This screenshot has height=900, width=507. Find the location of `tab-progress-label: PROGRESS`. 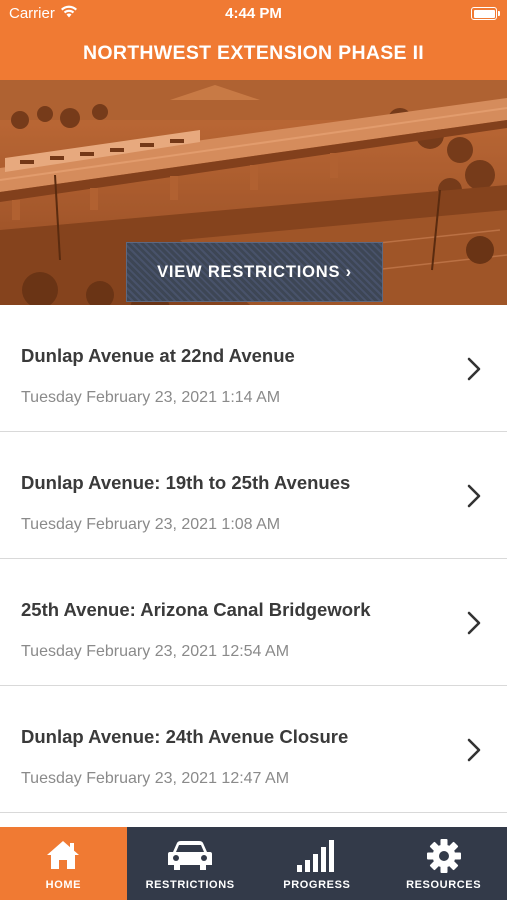

tab-progress-label: PROGRESS is located at coordinates (317, 885).